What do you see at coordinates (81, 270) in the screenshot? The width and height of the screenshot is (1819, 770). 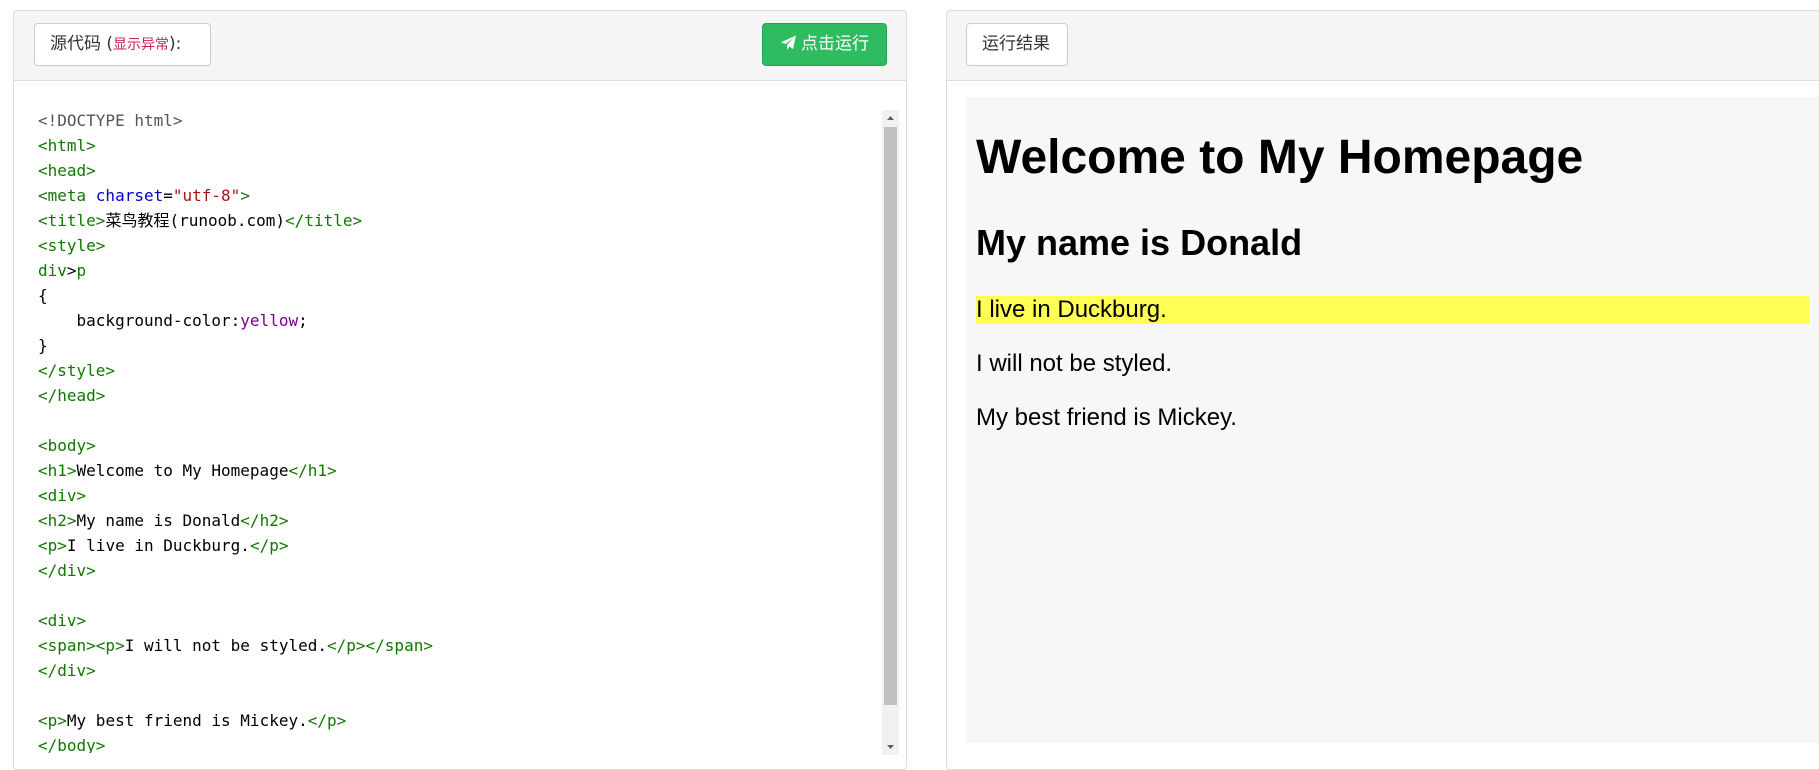 I see `code-token: p` at bounding box center [81, 270].